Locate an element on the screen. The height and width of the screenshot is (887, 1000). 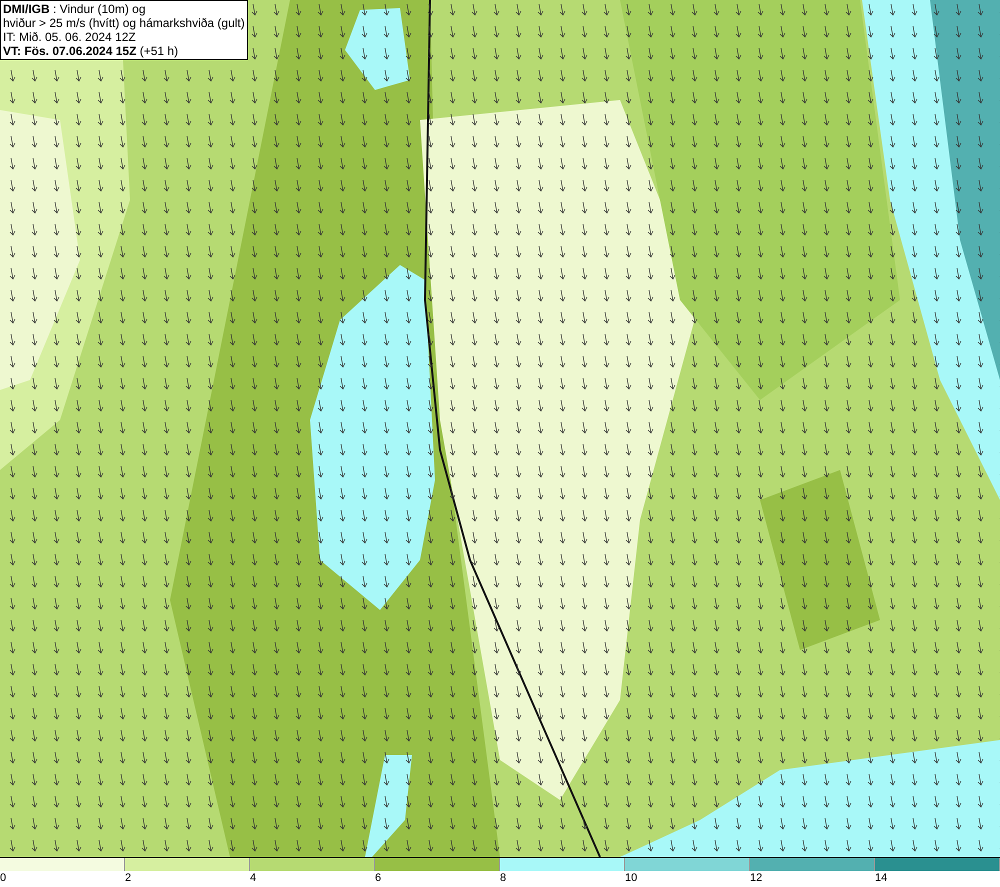
legend-label: 14 is located at coordinates (881, 878).